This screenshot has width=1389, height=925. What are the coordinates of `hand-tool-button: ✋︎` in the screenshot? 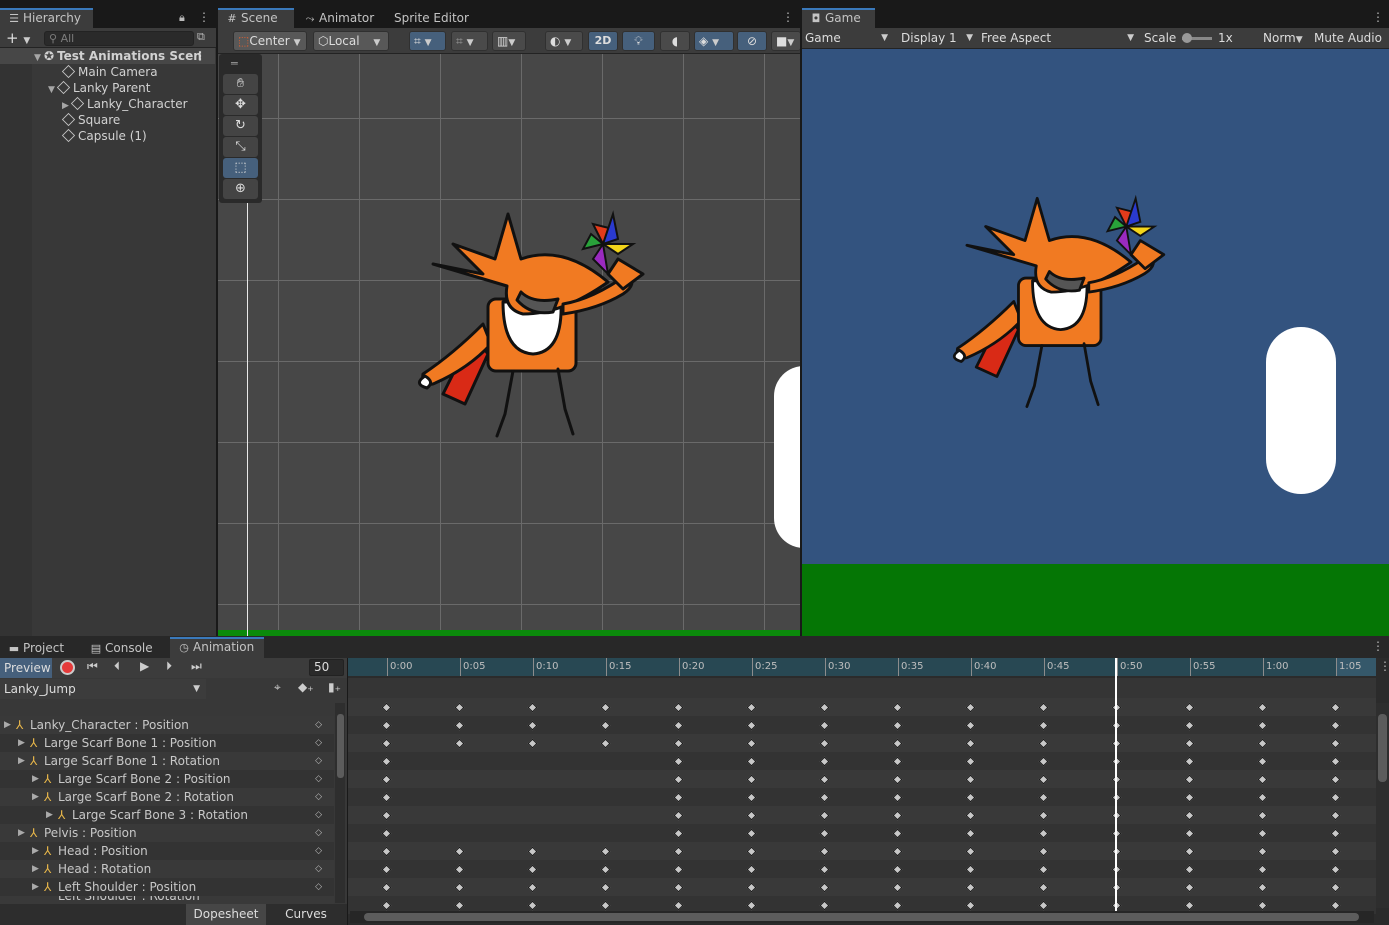 It's located at (240, 84).